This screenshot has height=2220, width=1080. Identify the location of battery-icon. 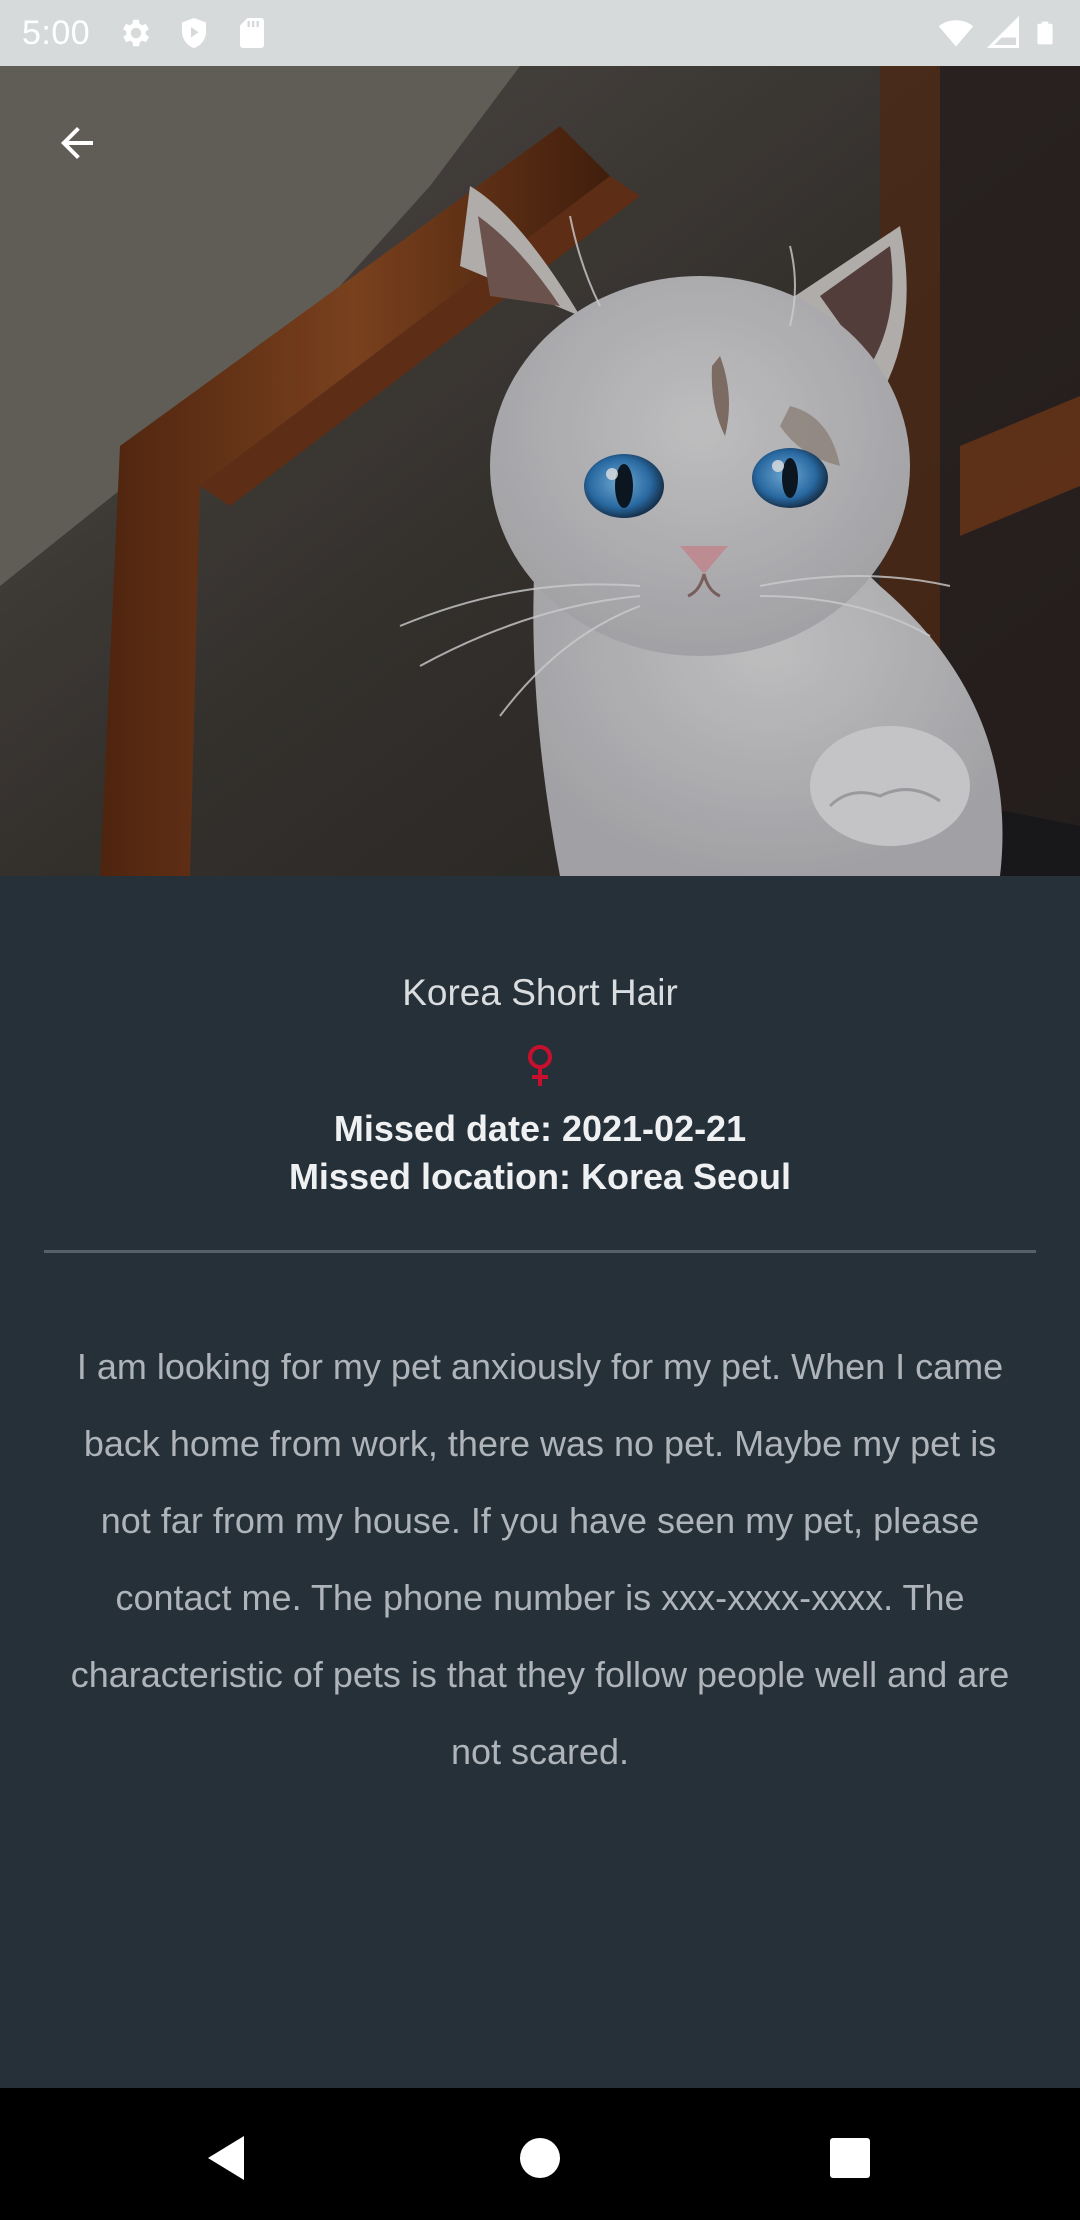
(1045, 33).